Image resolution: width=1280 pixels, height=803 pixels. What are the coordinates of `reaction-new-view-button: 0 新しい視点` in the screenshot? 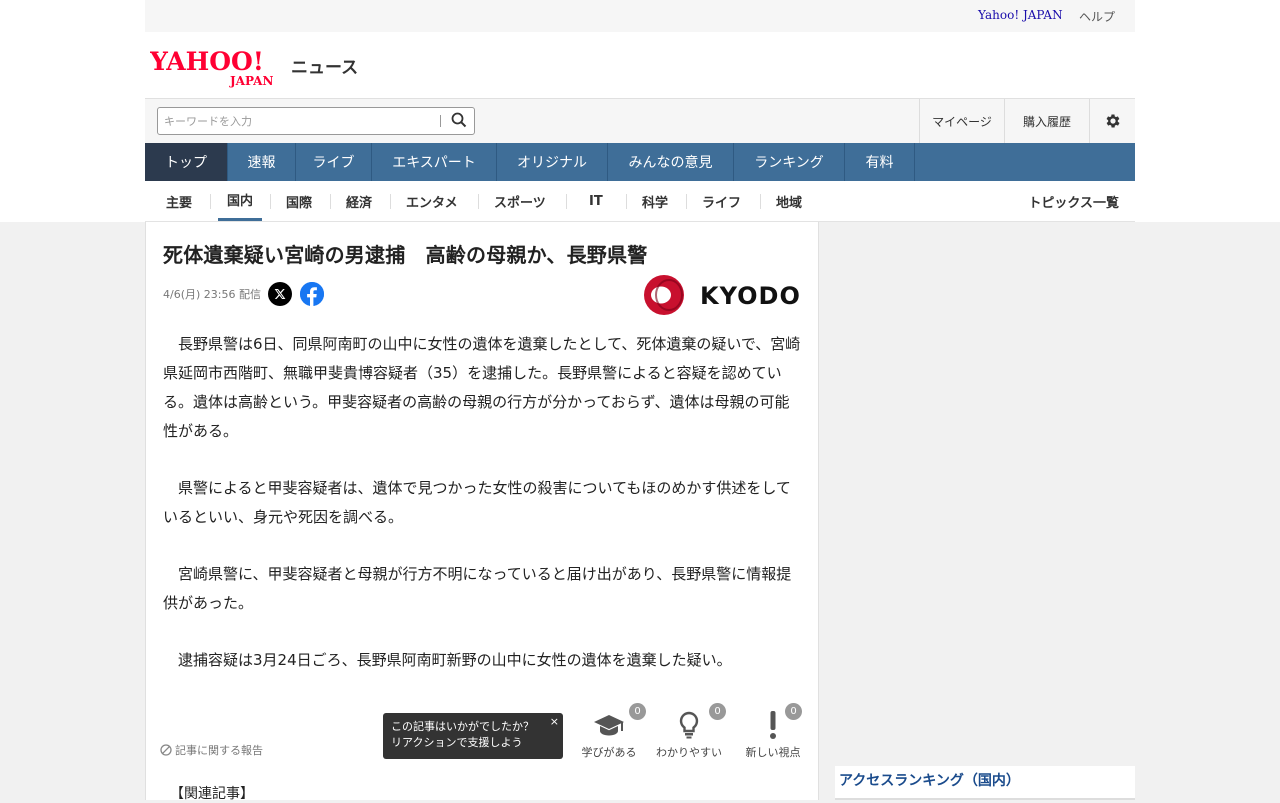 It's located at (773, 732).